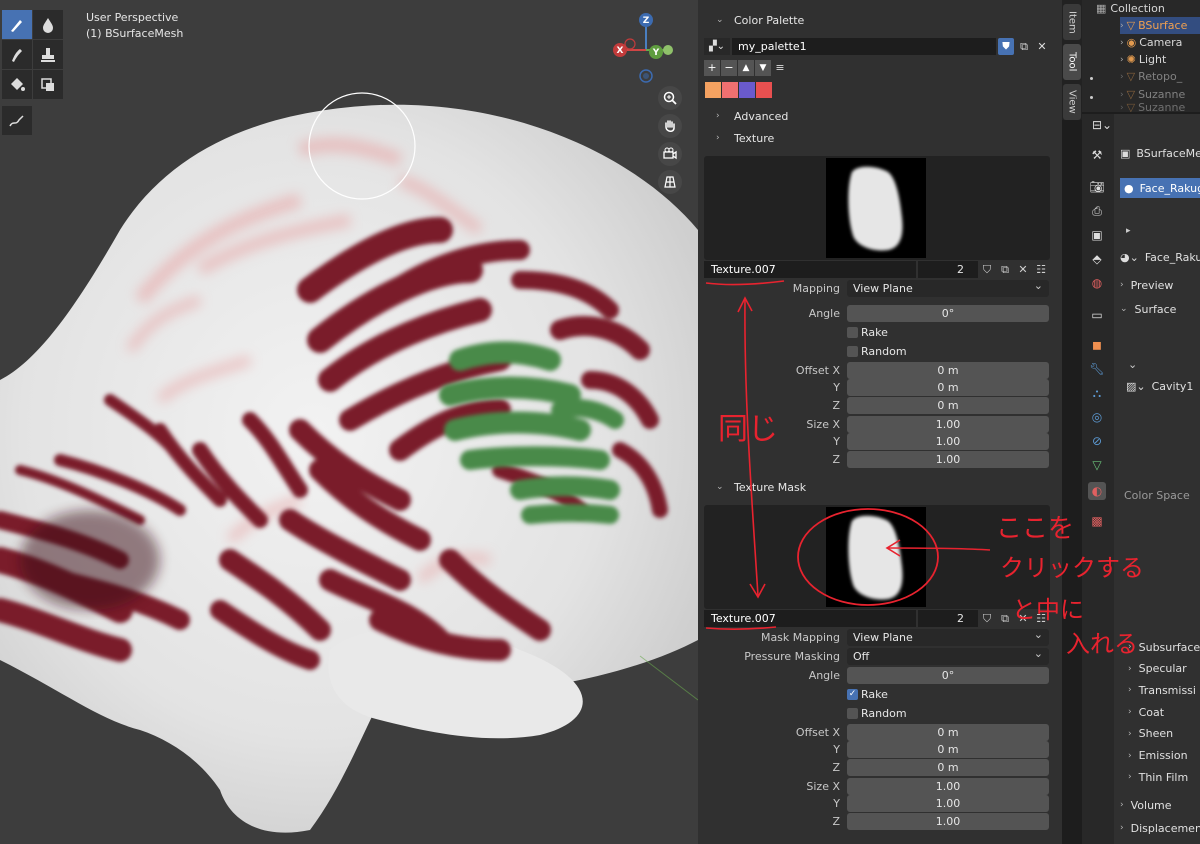 The width and height of the screenshot is (1200, 844). What do you see at coordinates (1006, 46) in the screenshot?
I see `fake-user-button: ⛊` at bounding box center [1006, 46].